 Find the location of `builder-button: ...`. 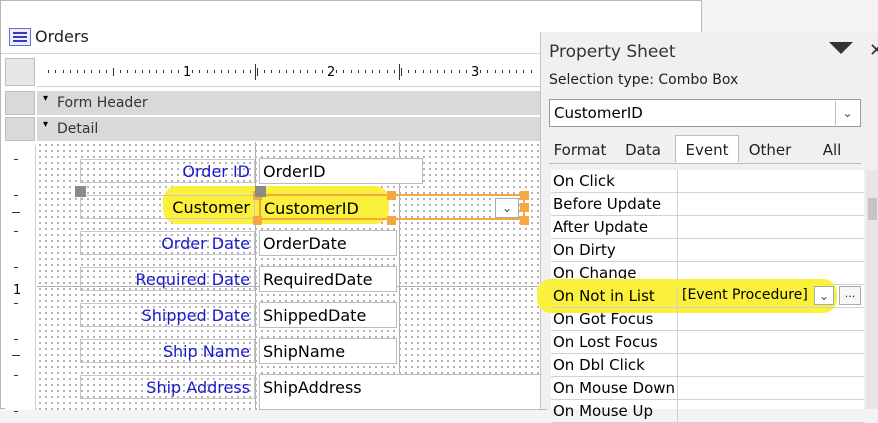

builder-button: ... is located at coordinates (850, 295).